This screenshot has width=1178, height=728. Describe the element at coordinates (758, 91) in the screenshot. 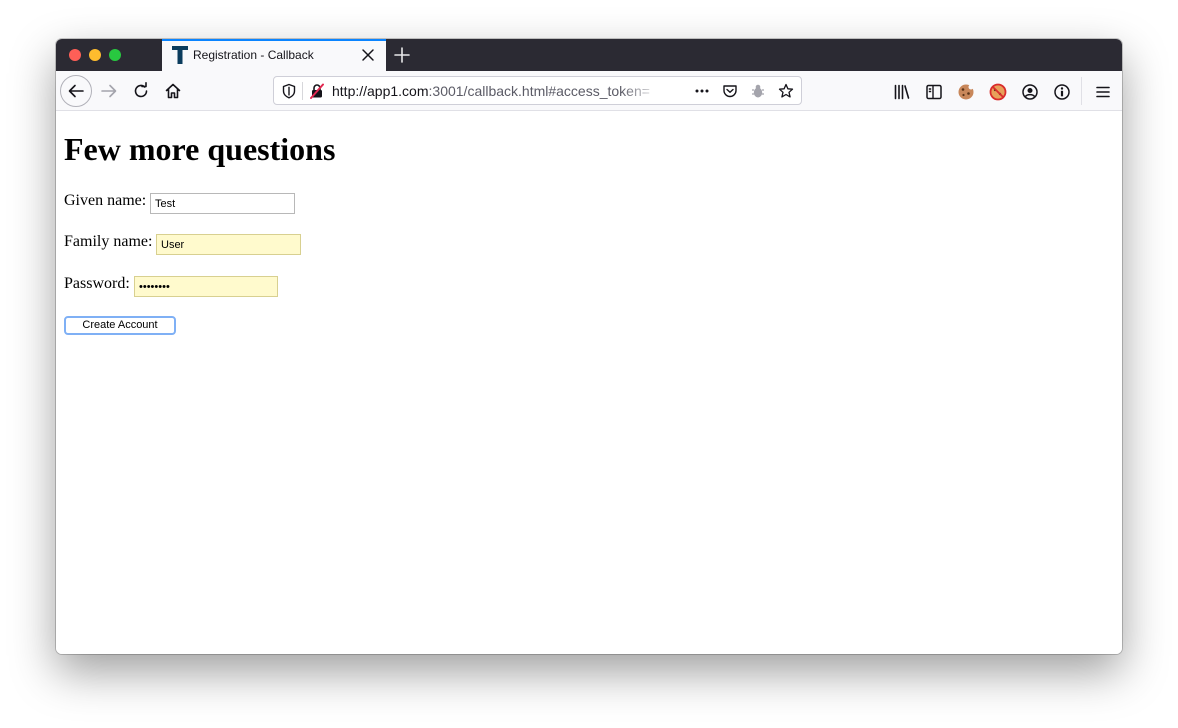

I see `bug-icon` at that location.